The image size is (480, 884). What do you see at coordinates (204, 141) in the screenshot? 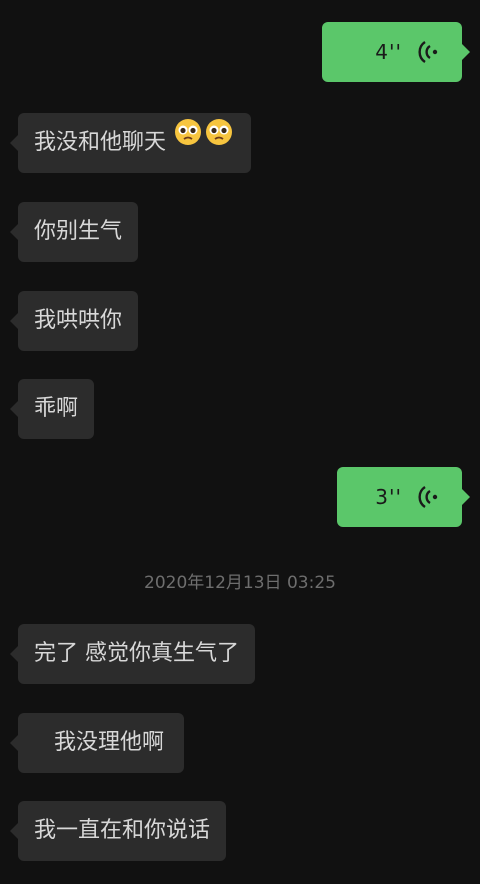
I see `pleading-face-emoji-icon` at bounding box center [204, 141].